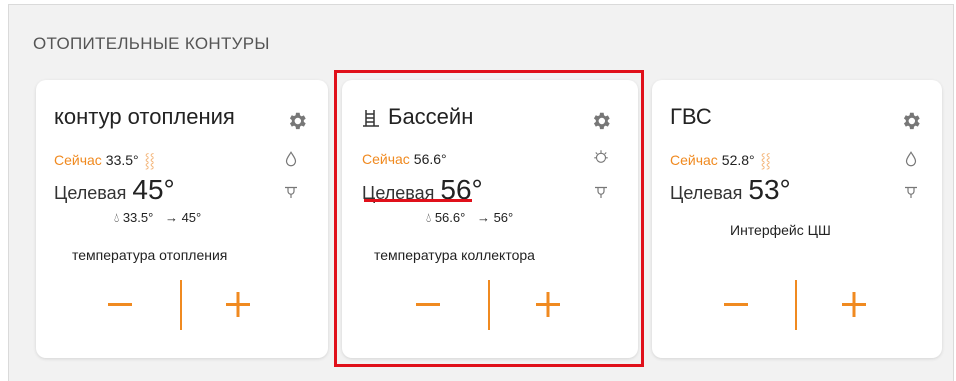 The width and height of the screenshot is (956, 381). What do you see at coordinates (418, 200) in the screenshot?
I see `target-underline` at bounding box center [418, 200].